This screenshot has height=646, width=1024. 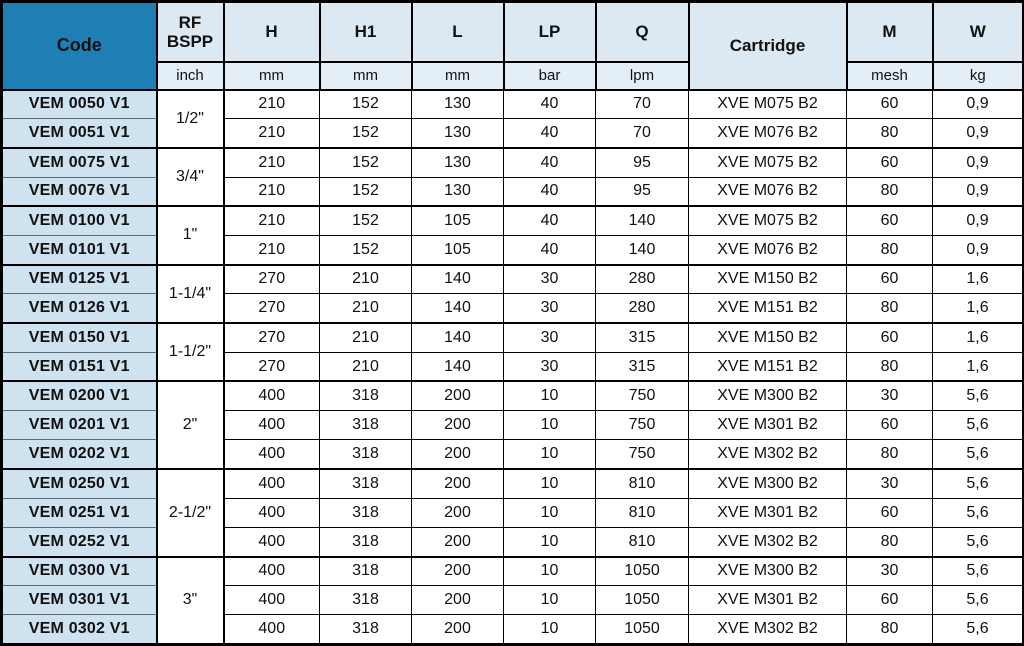 I want to click on cell-rf-bspp-size: 1", so click(x=190, y=235).